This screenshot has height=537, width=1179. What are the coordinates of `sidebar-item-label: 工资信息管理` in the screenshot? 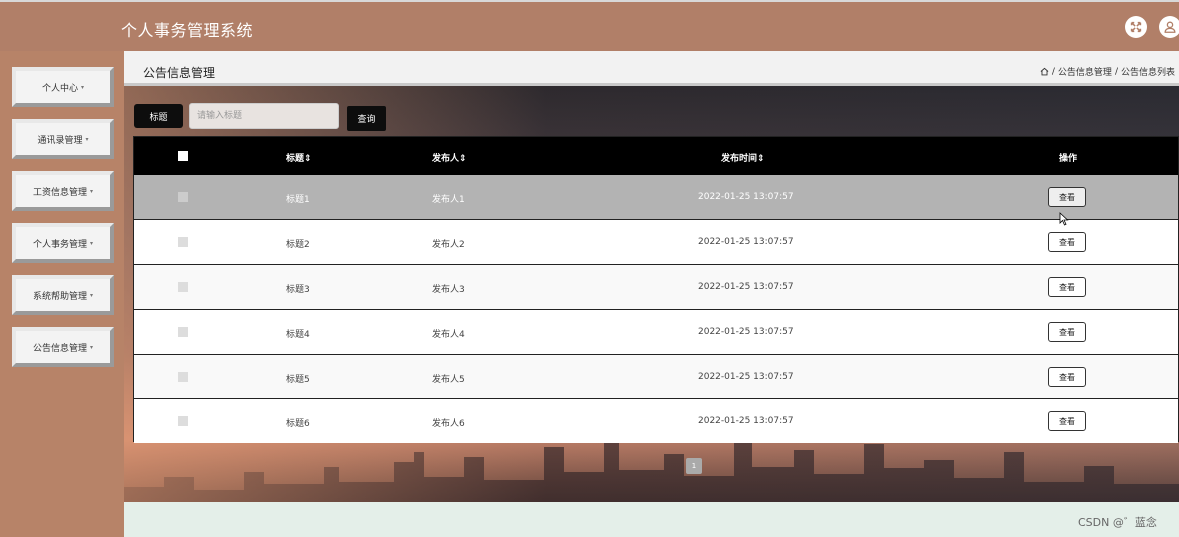 It's located at (59, 192).